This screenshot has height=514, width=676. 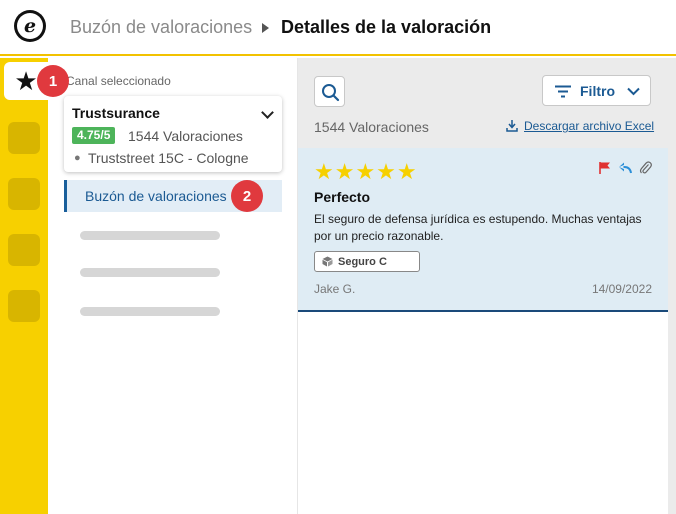 I want to click on review-title: Perfecto, so click(x=342, y=197).